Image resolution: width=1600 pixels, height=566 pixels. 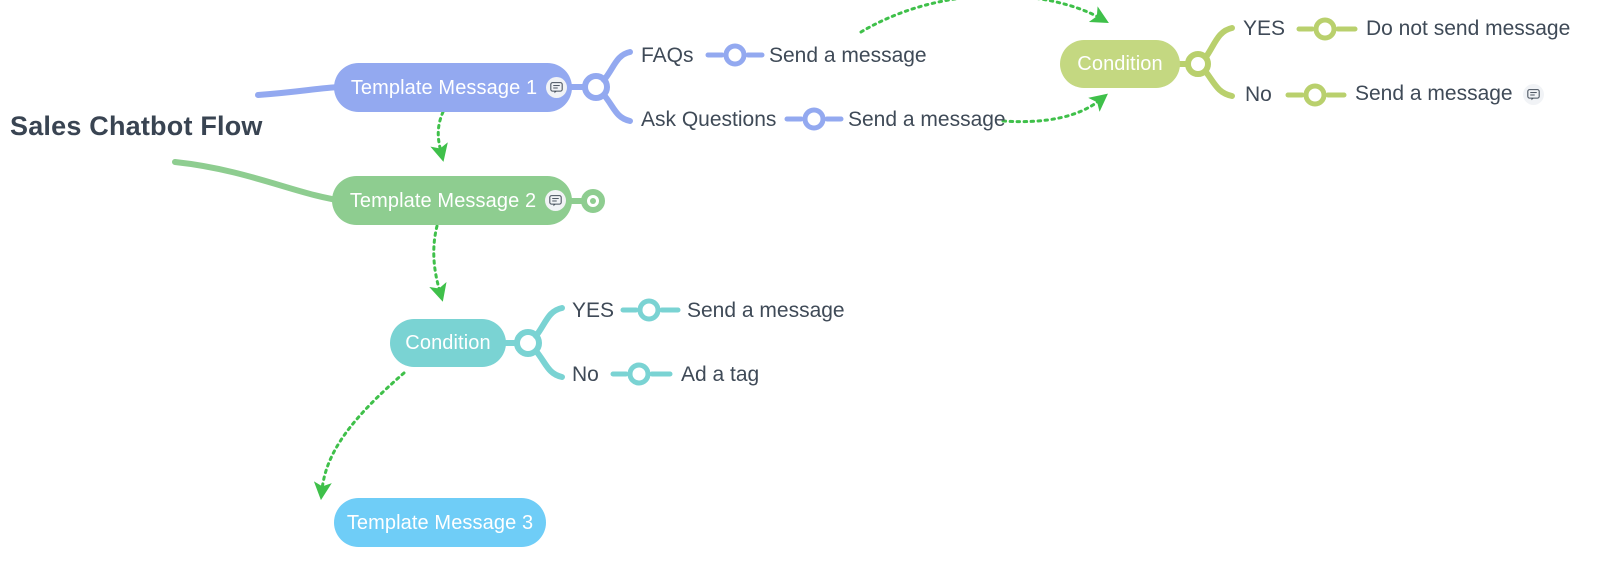 What do you see at coordinates (667, 55) in the screenshot?
I see `branch-label-faqs: FAQs` at bounding box center [667, 55].